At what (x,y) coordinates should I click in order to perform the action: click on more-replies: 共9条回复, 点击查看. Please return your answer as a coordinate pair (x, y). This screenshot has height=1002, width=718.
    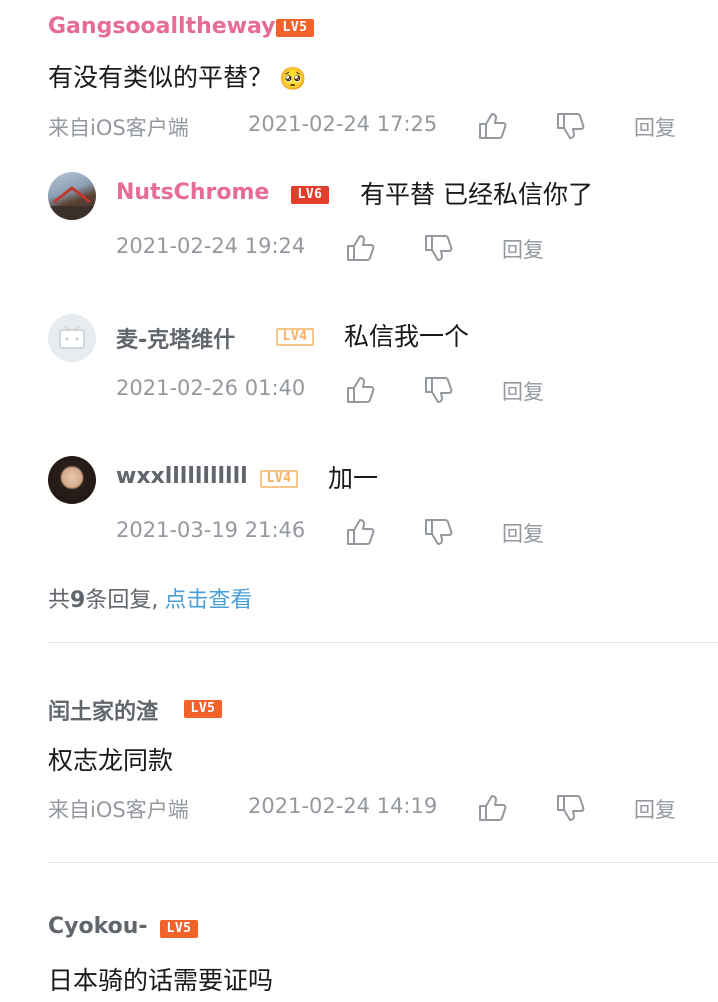
    Looking at the image, I should click on (150, 598).